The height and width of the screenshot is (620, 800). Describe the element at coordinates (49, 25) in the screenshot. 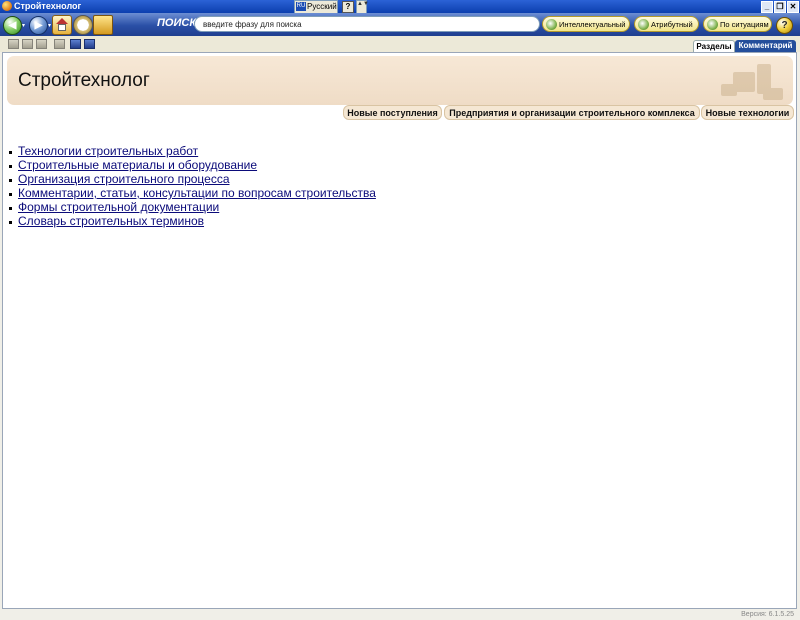

I see `forward-dropdown-icon: ▾` at that location.